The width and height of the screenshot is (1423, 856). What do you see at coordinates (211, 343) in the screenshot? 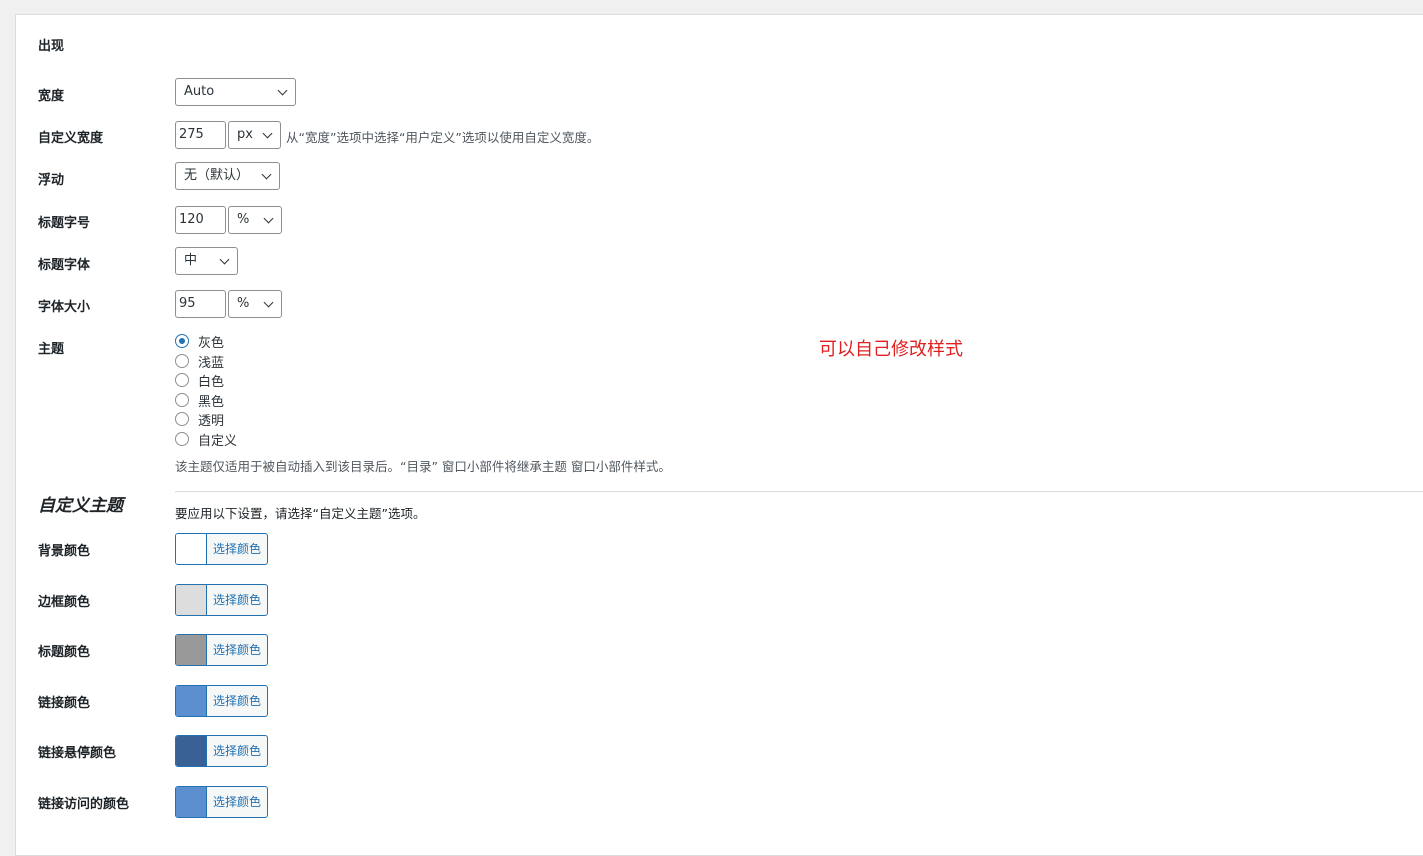
I see `theme-option-label: 灰色` at bounding box center [211, 343].